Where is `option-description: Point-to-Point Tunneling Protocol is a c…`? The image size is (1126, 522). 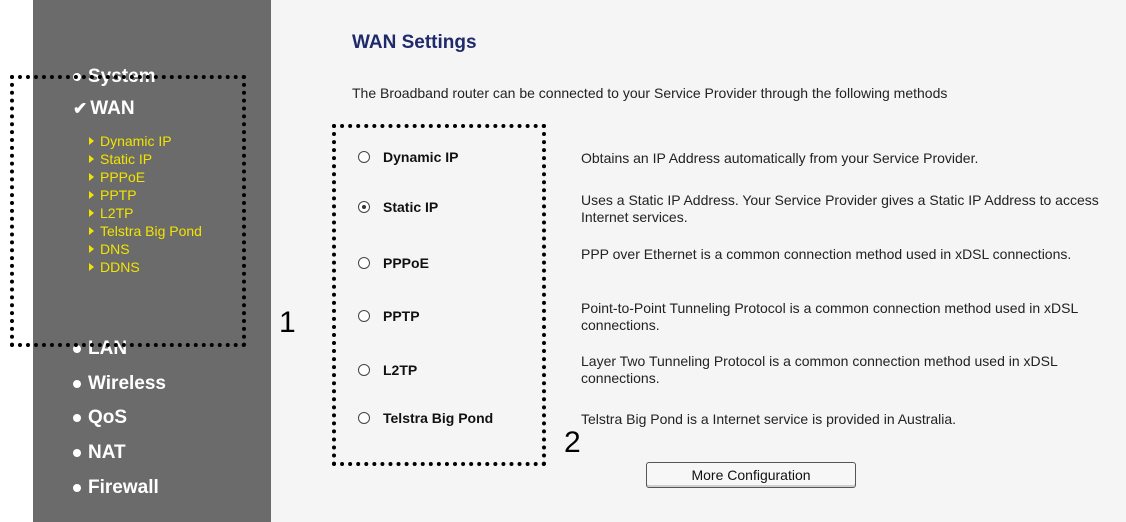 option-description: Point-to-Point Tunneling Protocol is a c… is located at coordinates (829, 316).